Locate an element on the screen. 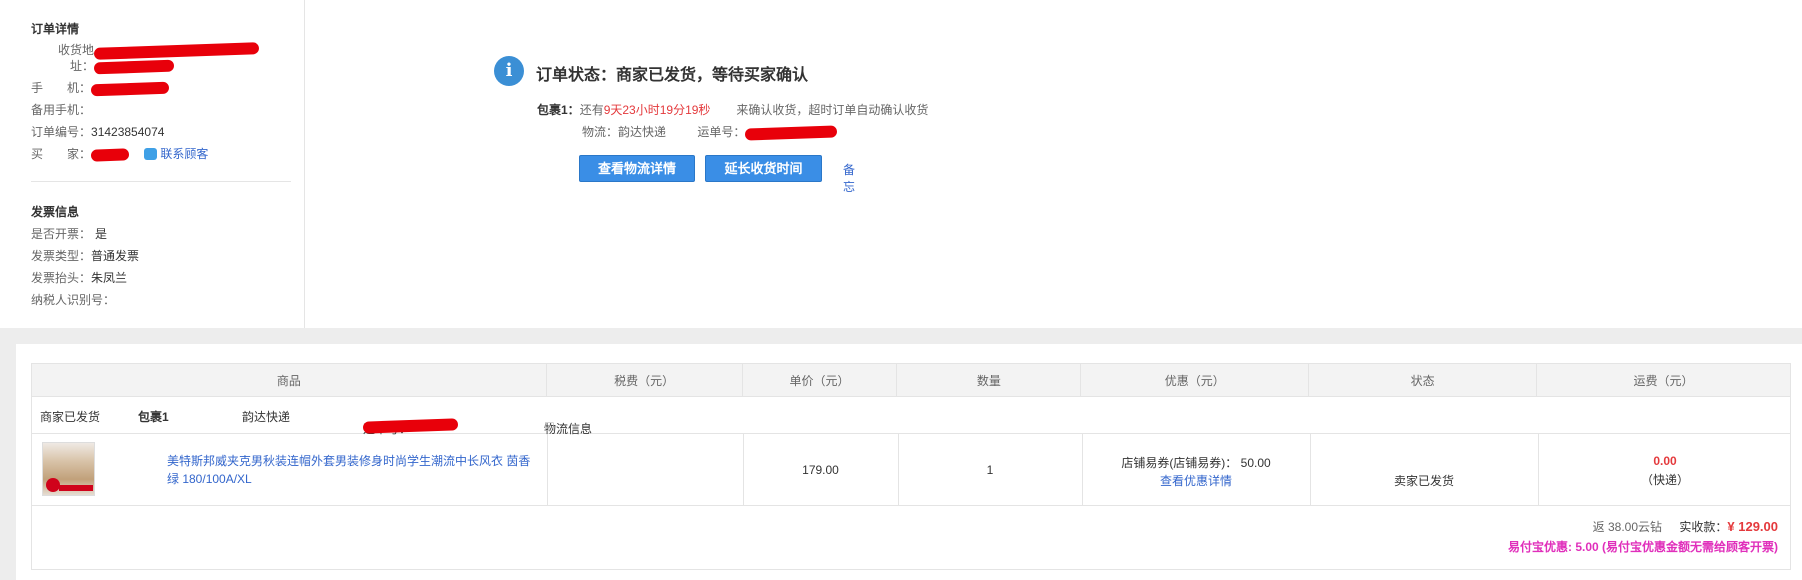 The height and width of the screenshot is (580, 1802). logistics-line: 物流：韵达快递 运单号： is located at coordinates (710, 132).